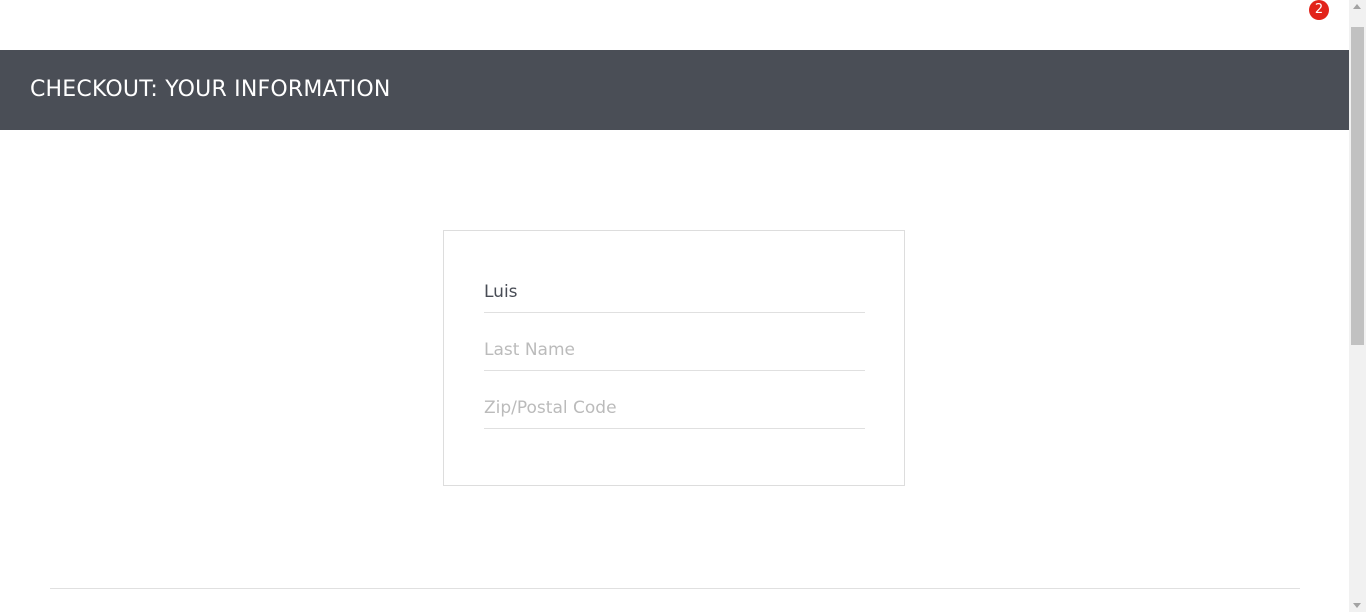  Describe the element at coordinates (1357, 186) in the screenshot. I see `scrollbar-thumb` at that location.